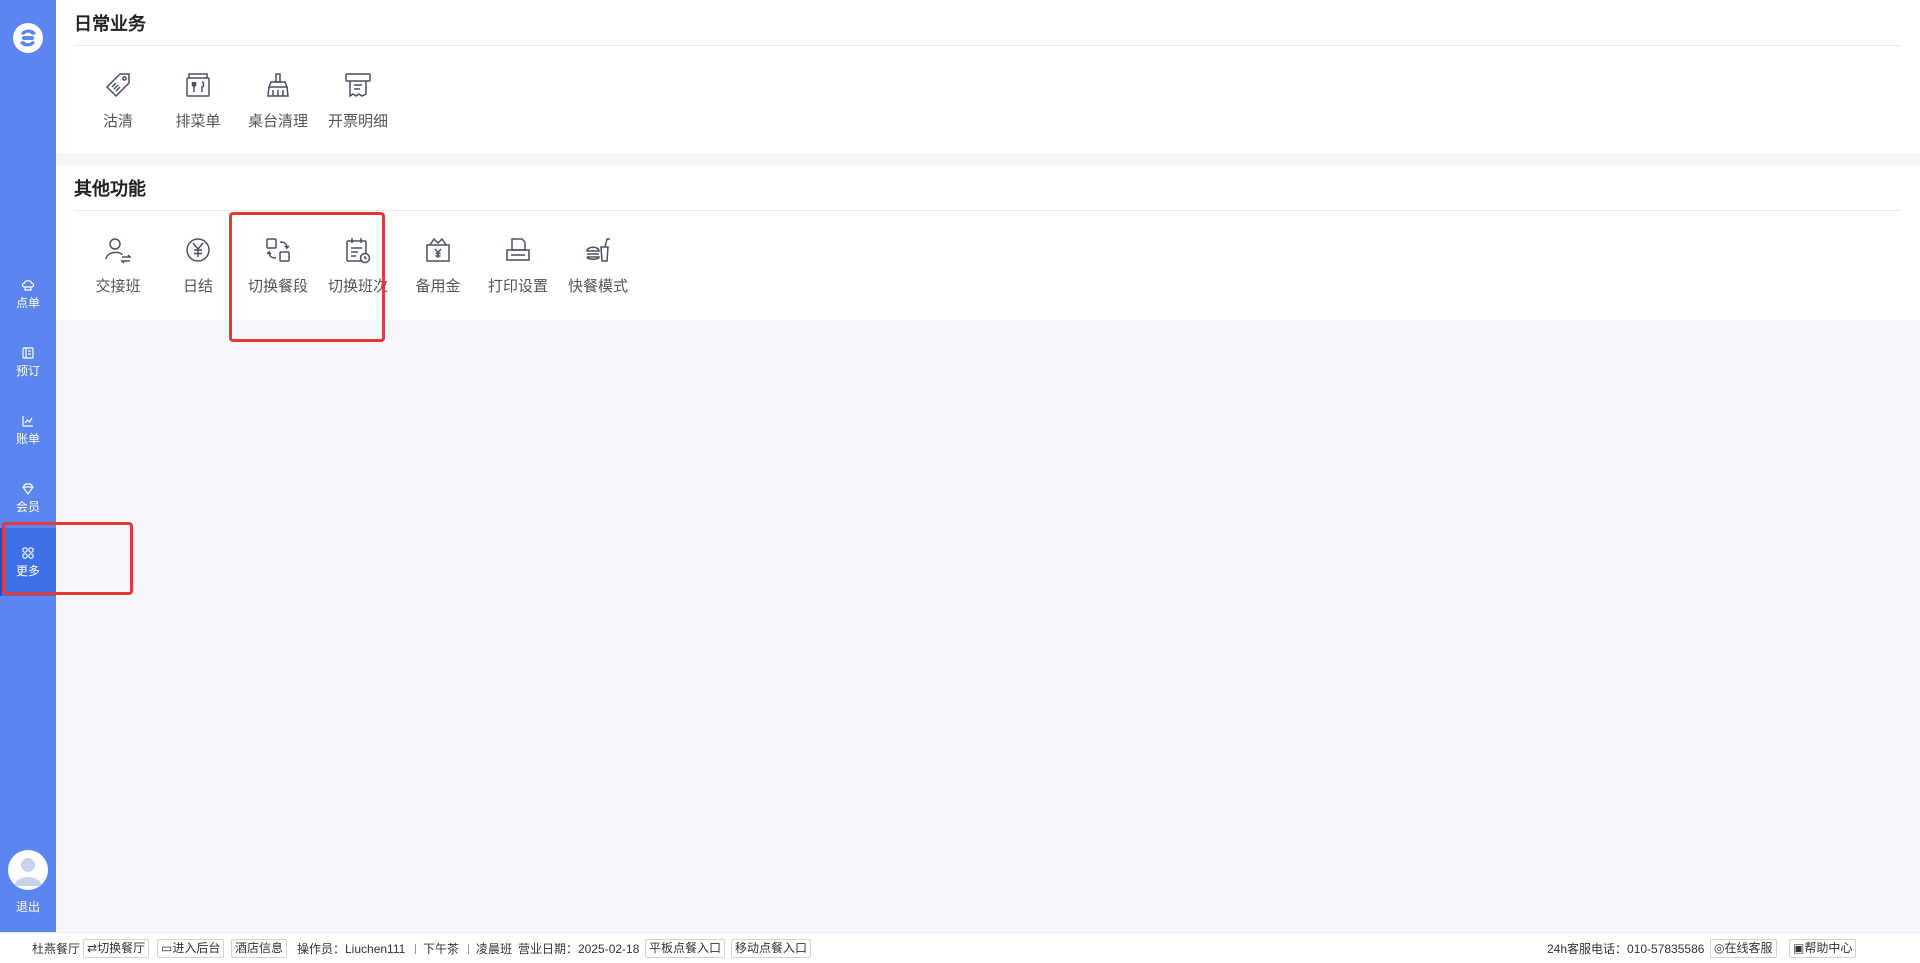  I want to click on meal-period: 下午茶, so click(441, 949).